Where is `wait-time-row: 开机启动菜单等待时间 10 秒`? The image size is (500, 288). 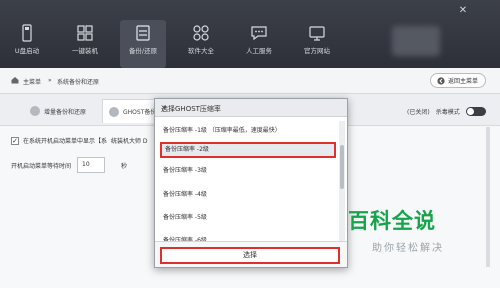
wait-time-row: 开机启动菜单等待时间 10 秒 is located at coordinates (69, 165).